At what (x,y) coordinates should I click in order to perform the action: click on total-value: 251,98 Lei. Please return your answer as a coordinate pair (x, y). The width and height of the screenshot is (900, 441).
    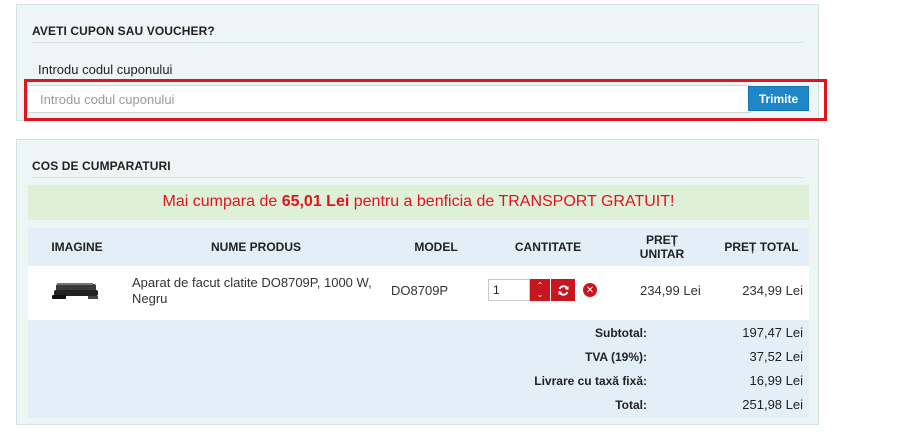
    Looking at the image, I should click on (772, 404).